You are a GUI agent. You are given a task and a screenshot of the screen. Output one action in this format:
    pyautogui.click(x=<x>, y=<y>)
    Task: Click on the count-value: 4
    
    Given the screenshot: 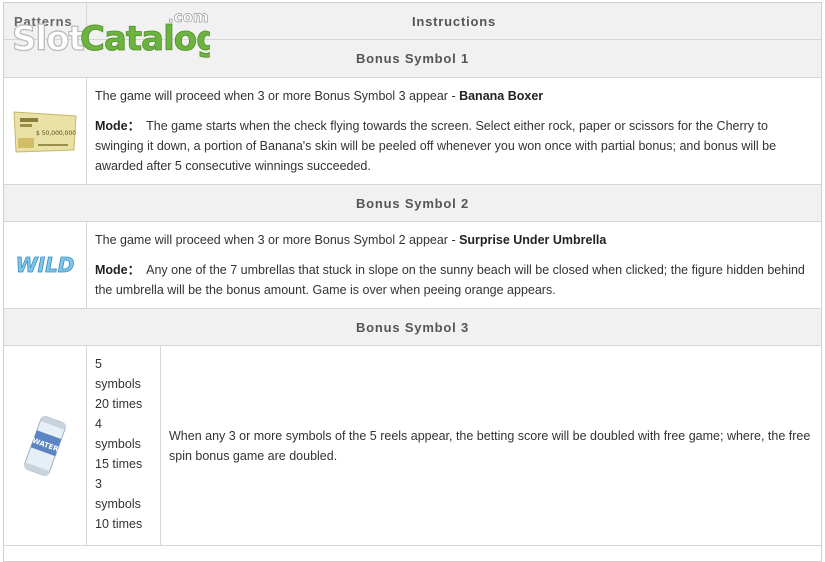 What is the action you would take?
    pyautogui.click(x=98, y=424)
    